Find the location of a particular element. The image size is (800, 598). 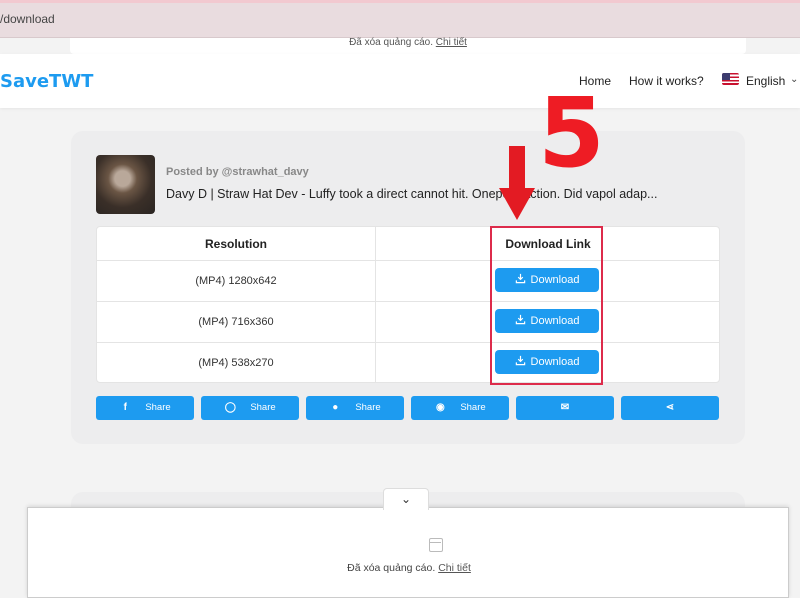

posted-by: Posted by @strawhat_davy is located at coordinates (237, 172).